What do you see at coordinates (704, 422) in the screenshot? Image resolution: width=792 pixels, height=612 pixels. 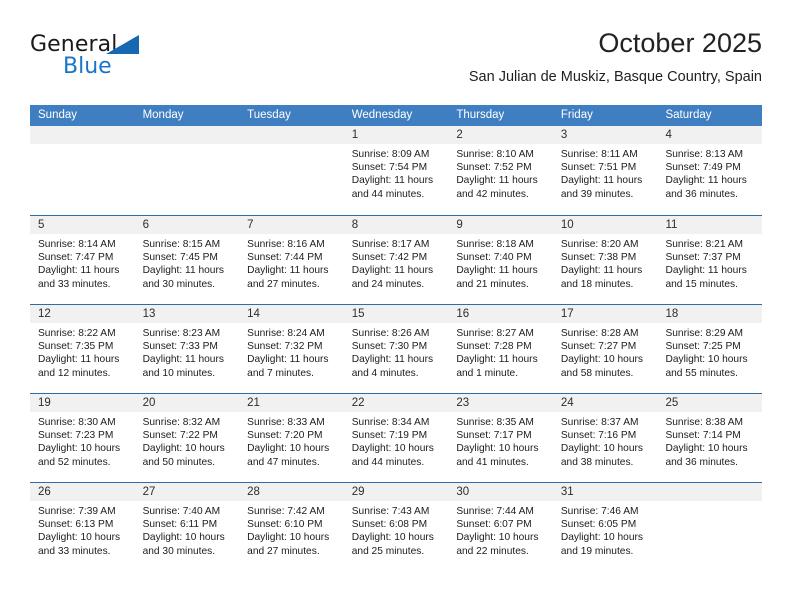 I see `sunrise-text: Sunrise: 8:38 AM` at bounding box center [704, 422].